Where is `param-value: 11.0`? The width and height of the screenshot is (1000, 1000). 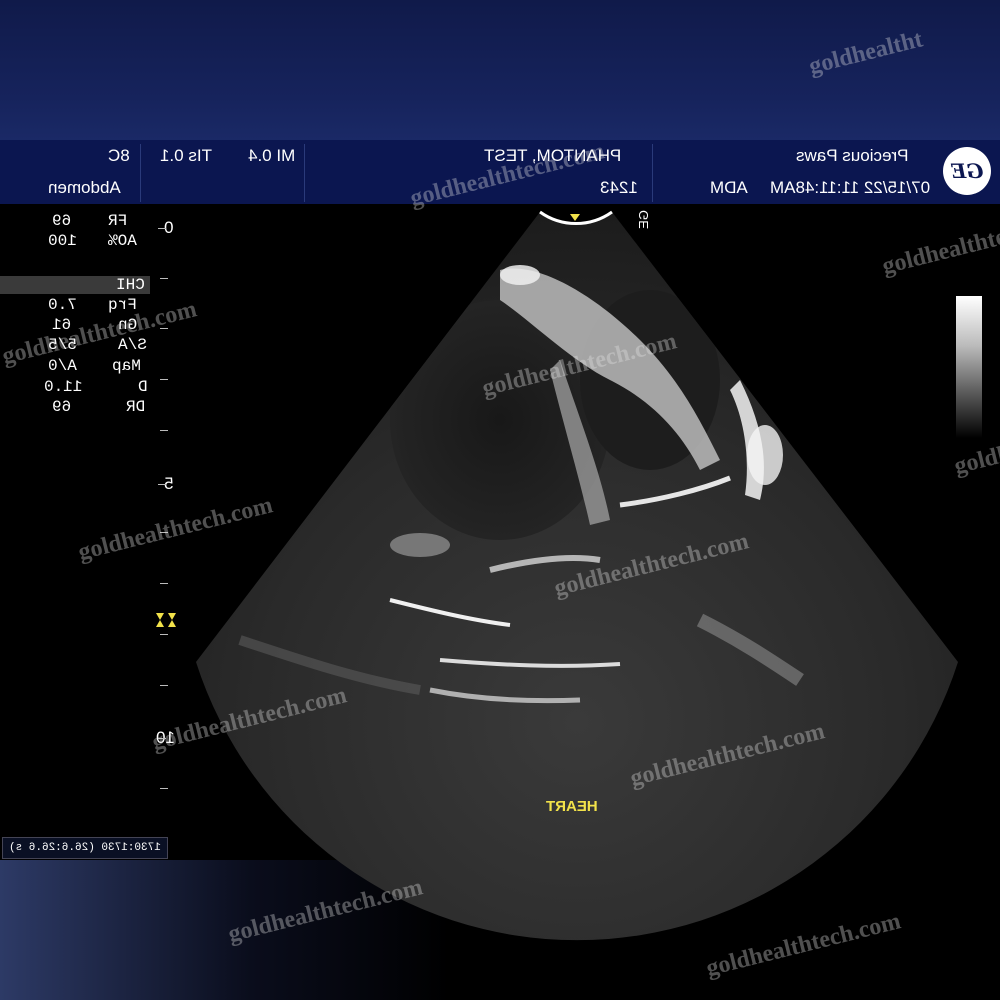 param-value: 11.0 is located at coordinates (63, 387).